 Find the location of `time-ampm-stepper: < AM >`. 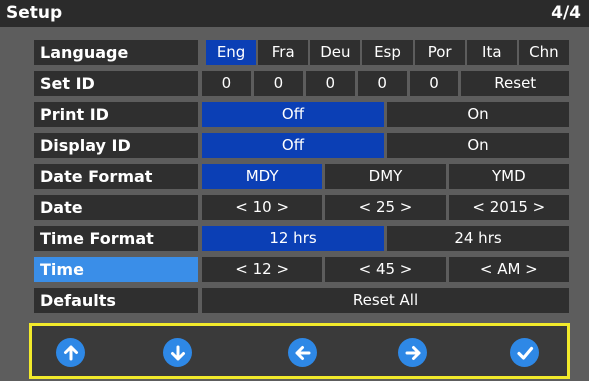

time-ampm-stepper: < AM > is located at coordinates (508, 269).